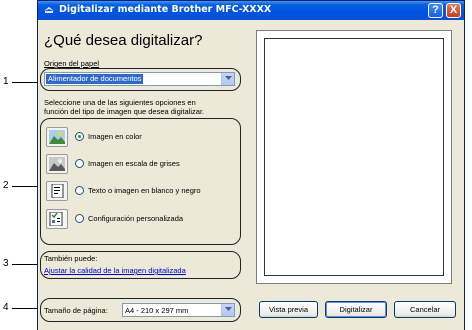  I want to click on text-document-icon, so click(57, 191).